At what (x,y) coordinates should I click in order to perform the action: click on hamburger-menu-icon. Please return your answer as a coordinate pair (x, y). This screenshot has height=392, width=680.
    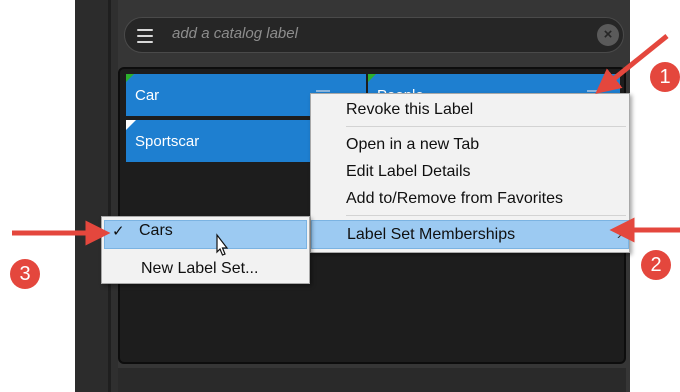
    Looking at the image, I should click on (145, 36).